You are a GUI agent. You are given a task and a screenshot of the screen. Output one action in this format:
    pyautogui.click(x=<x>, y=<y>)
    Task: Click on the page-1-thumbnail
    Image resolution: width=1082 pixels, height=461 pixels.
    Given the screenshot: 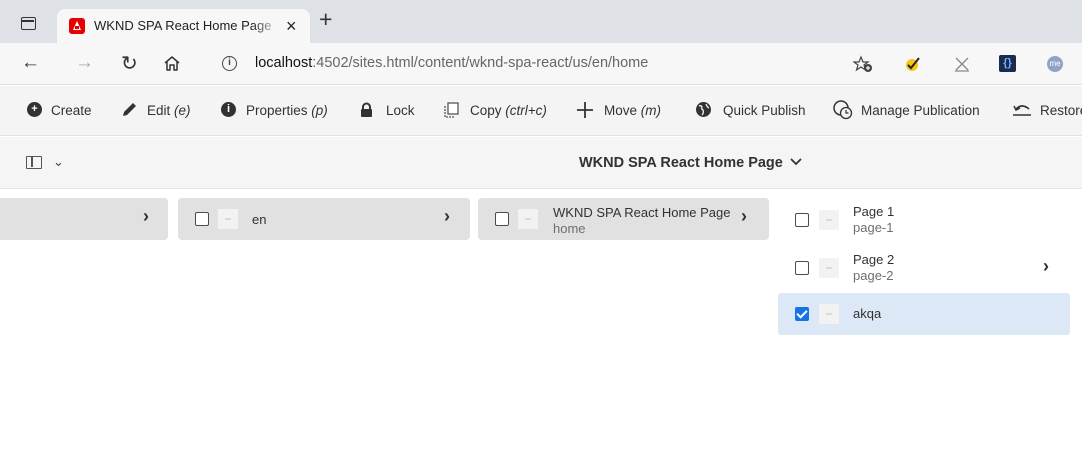 What is the action you would take?
    pyautogui.click(x=829, y=220)
    